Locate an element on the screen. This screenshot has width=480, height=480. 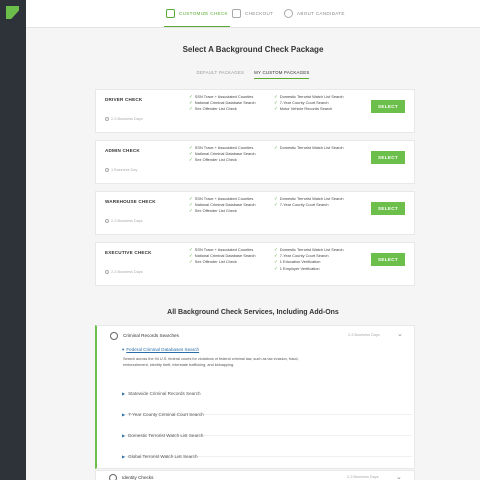
package-name: EXECUTIVE CHECK is located at coordinates (128, 252).